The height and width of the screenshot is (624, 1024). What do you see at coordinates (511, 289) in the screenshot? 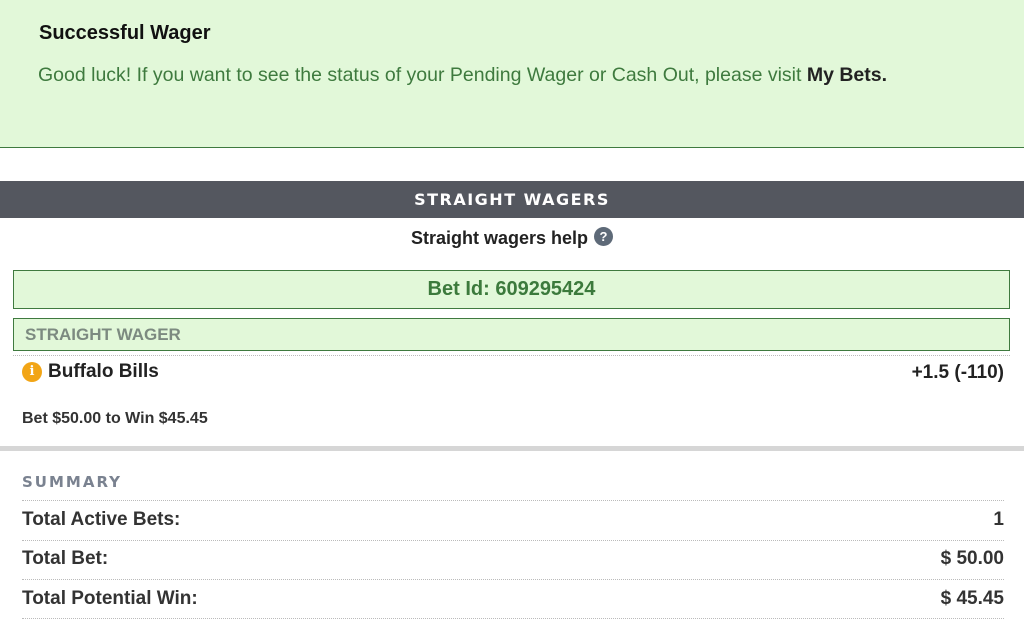
I see `bet-id-box: Bet Id: 609295424` at bounding box center [511, 289].